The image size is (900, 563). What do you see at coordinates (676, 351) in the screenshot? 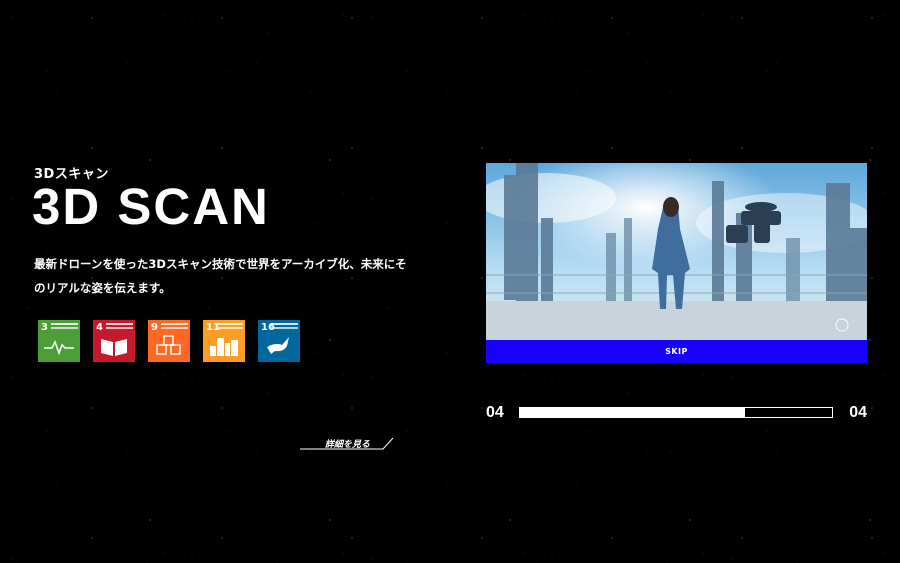
I see `skip-button: SKIP` at bounding box center [676, 351].